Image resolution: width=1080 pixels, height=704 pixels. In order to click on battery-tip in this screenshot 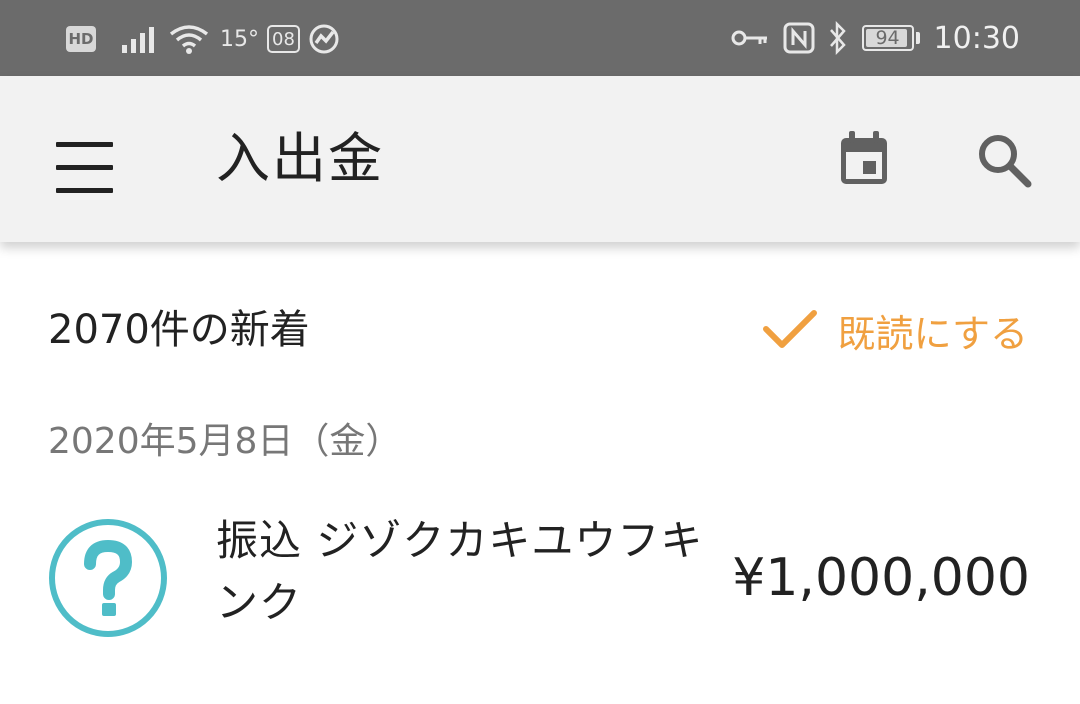, I will do `click(917, 38)`.